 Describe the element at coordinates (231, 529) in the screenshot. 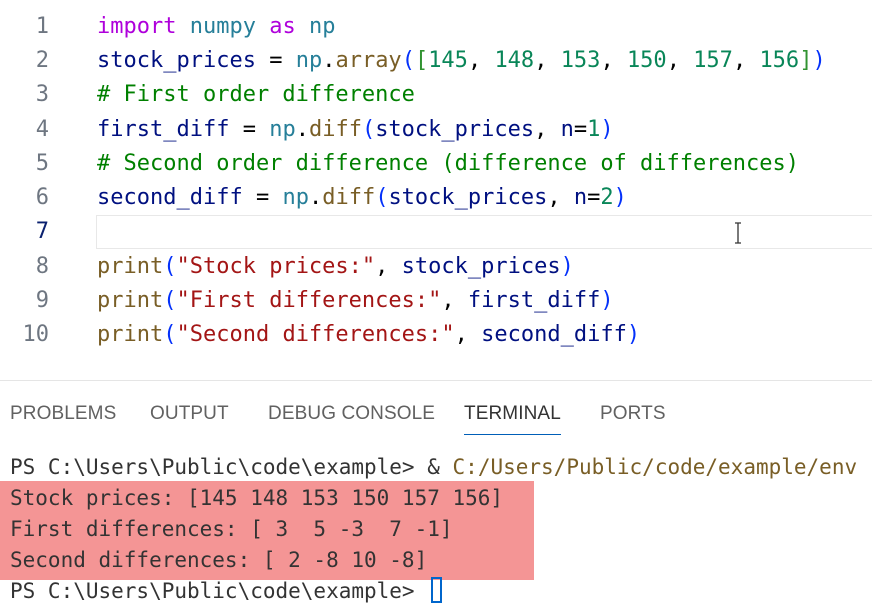

I see `terminal-output-line: First differences: [ 3 5 -3 7 -1]` at that location.